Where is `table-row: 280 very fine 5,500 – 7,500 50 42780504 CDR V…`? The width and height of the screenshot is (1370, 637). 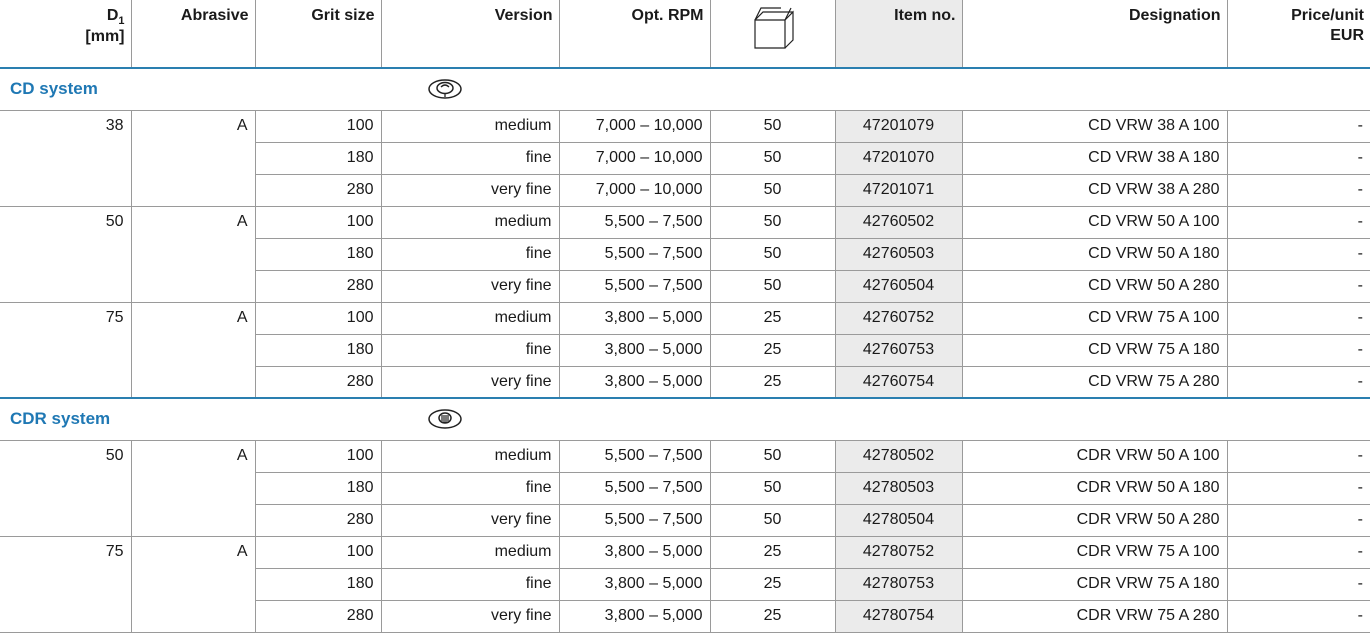 table-row: 280 very fine 5,500 – 7,500 50 42780504 CDR V… is located at coordinates (685, 520).